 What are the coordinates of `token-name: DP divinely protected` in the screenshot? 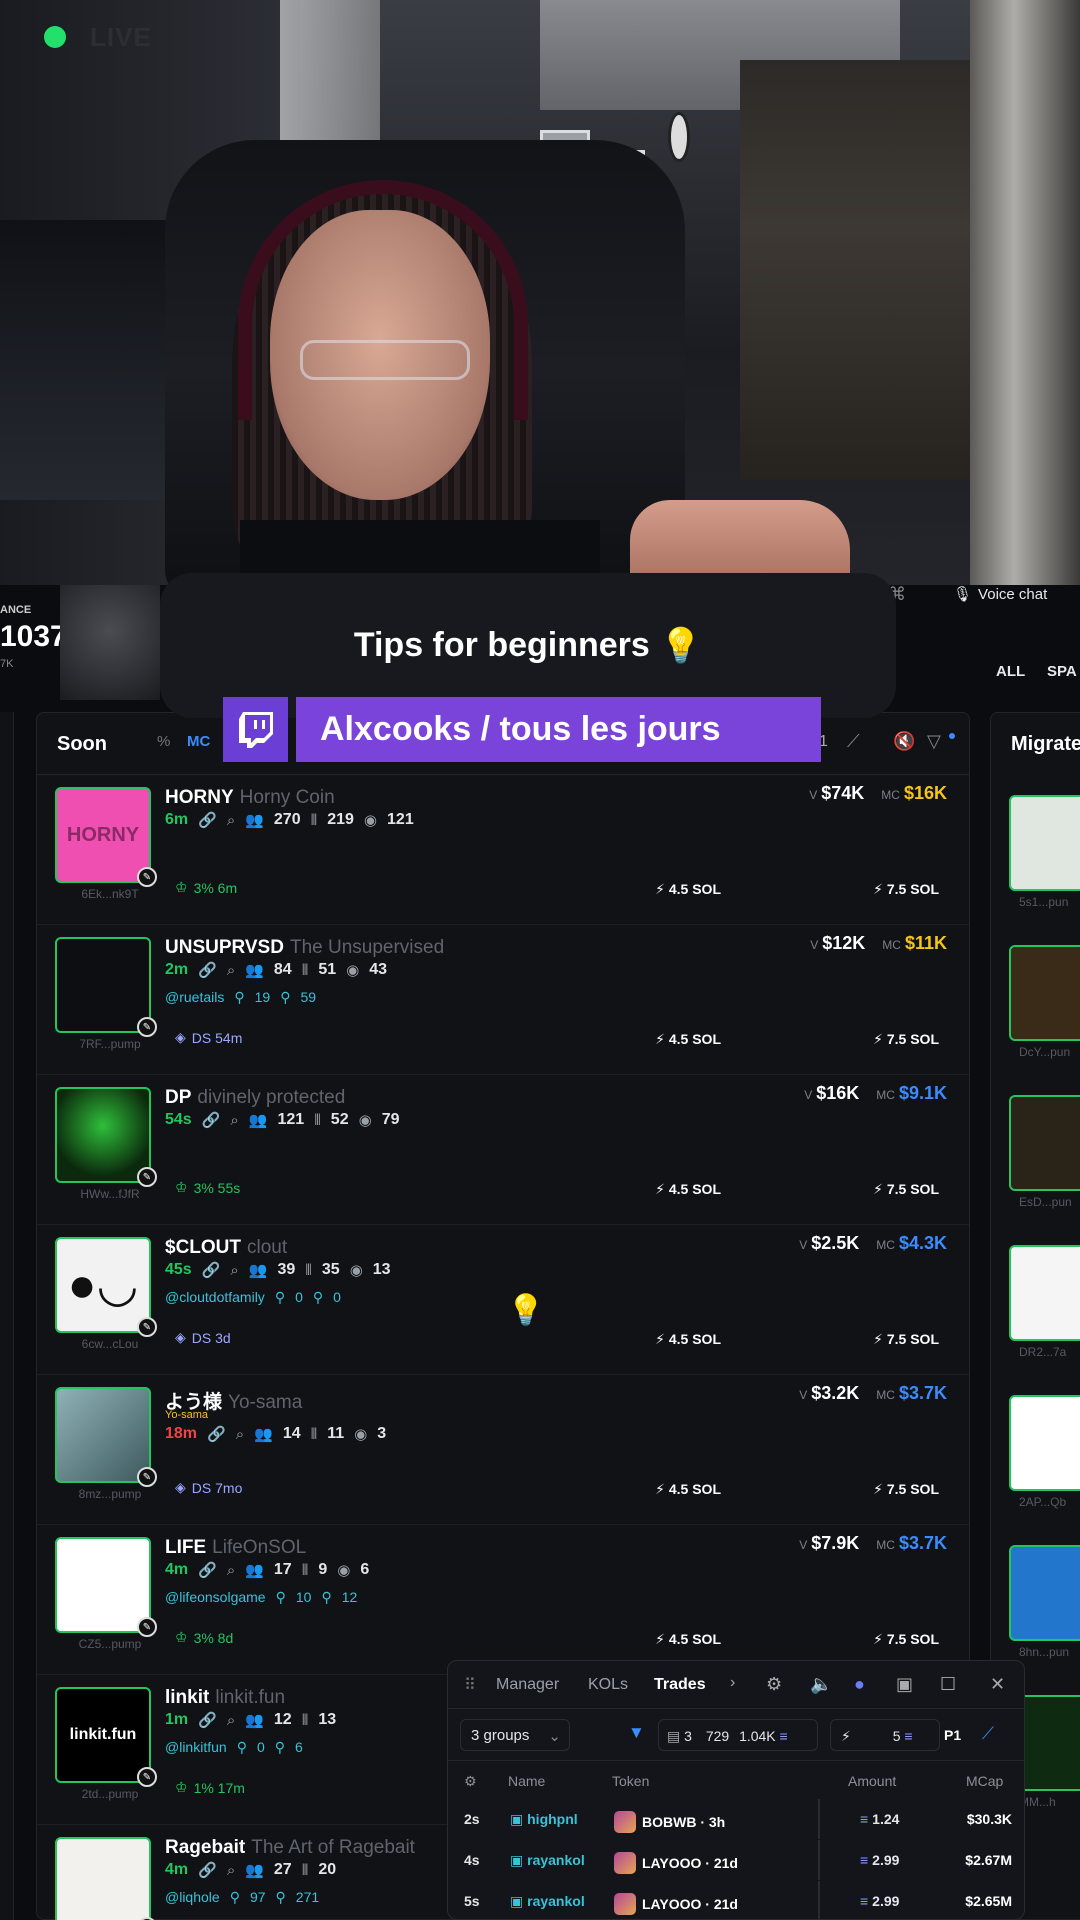 It's located at (255, 1098).